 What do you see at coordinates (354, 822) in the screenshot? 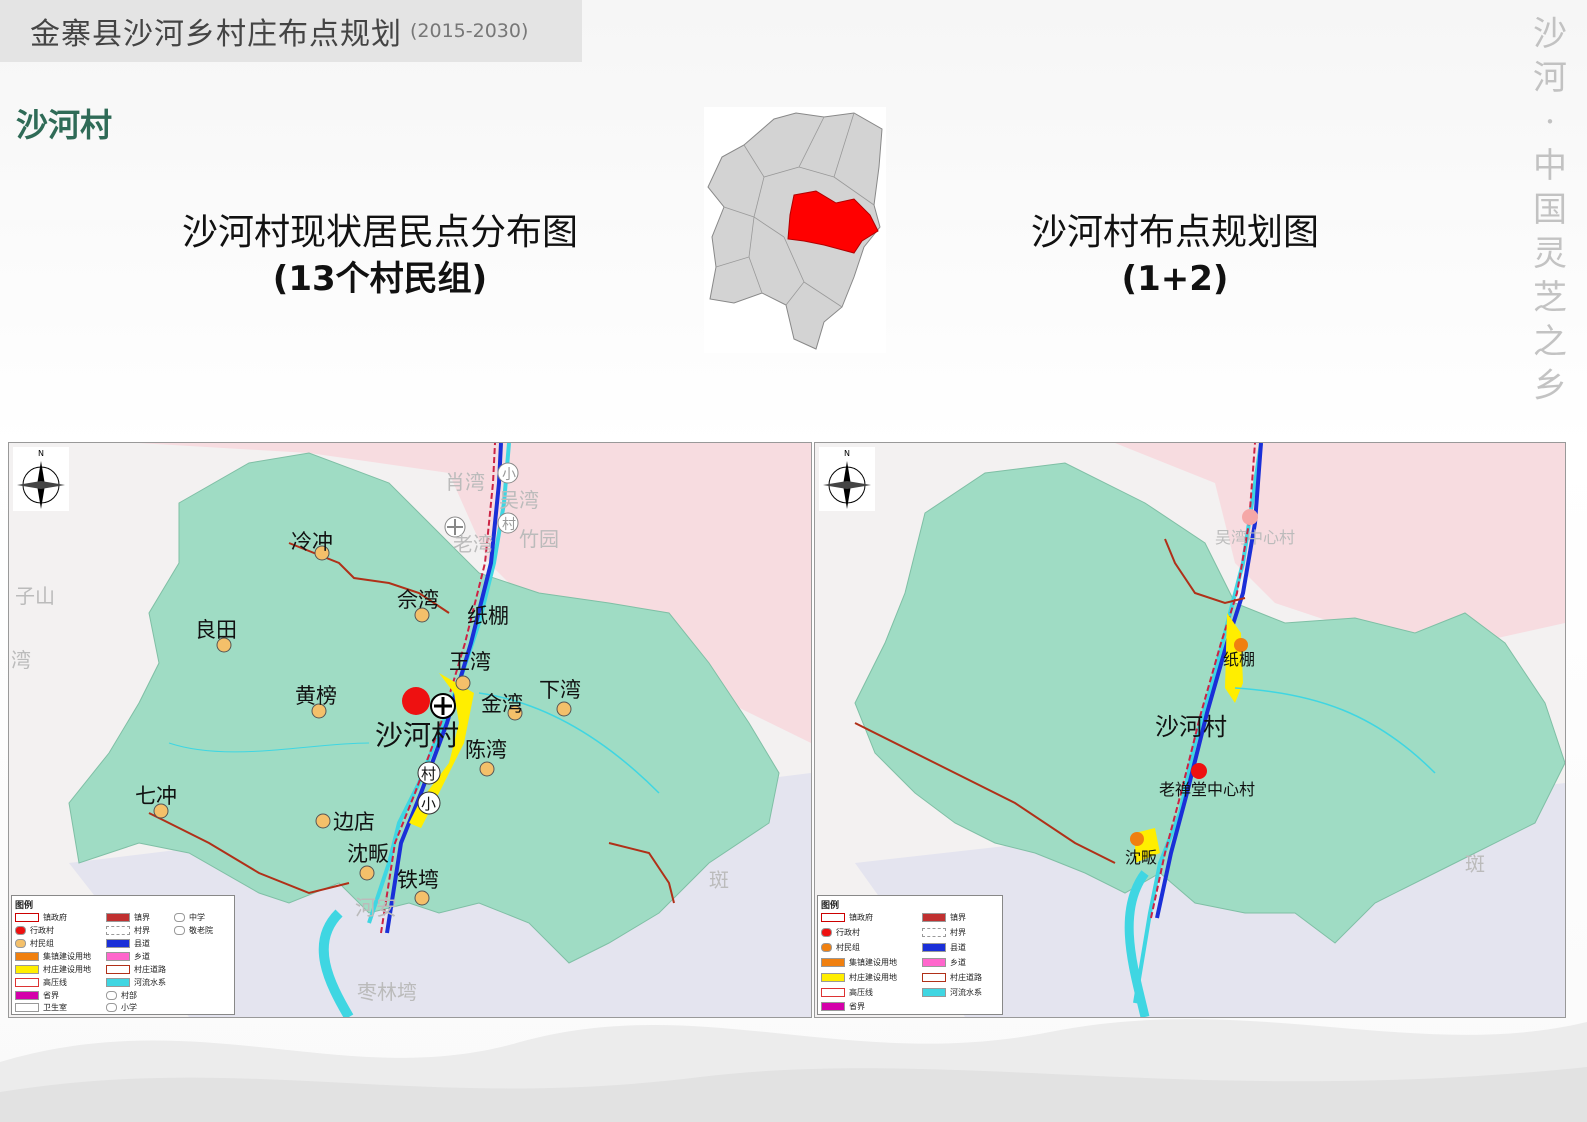
I see `label-biandian: 边店` at bounding box center [354, 822].